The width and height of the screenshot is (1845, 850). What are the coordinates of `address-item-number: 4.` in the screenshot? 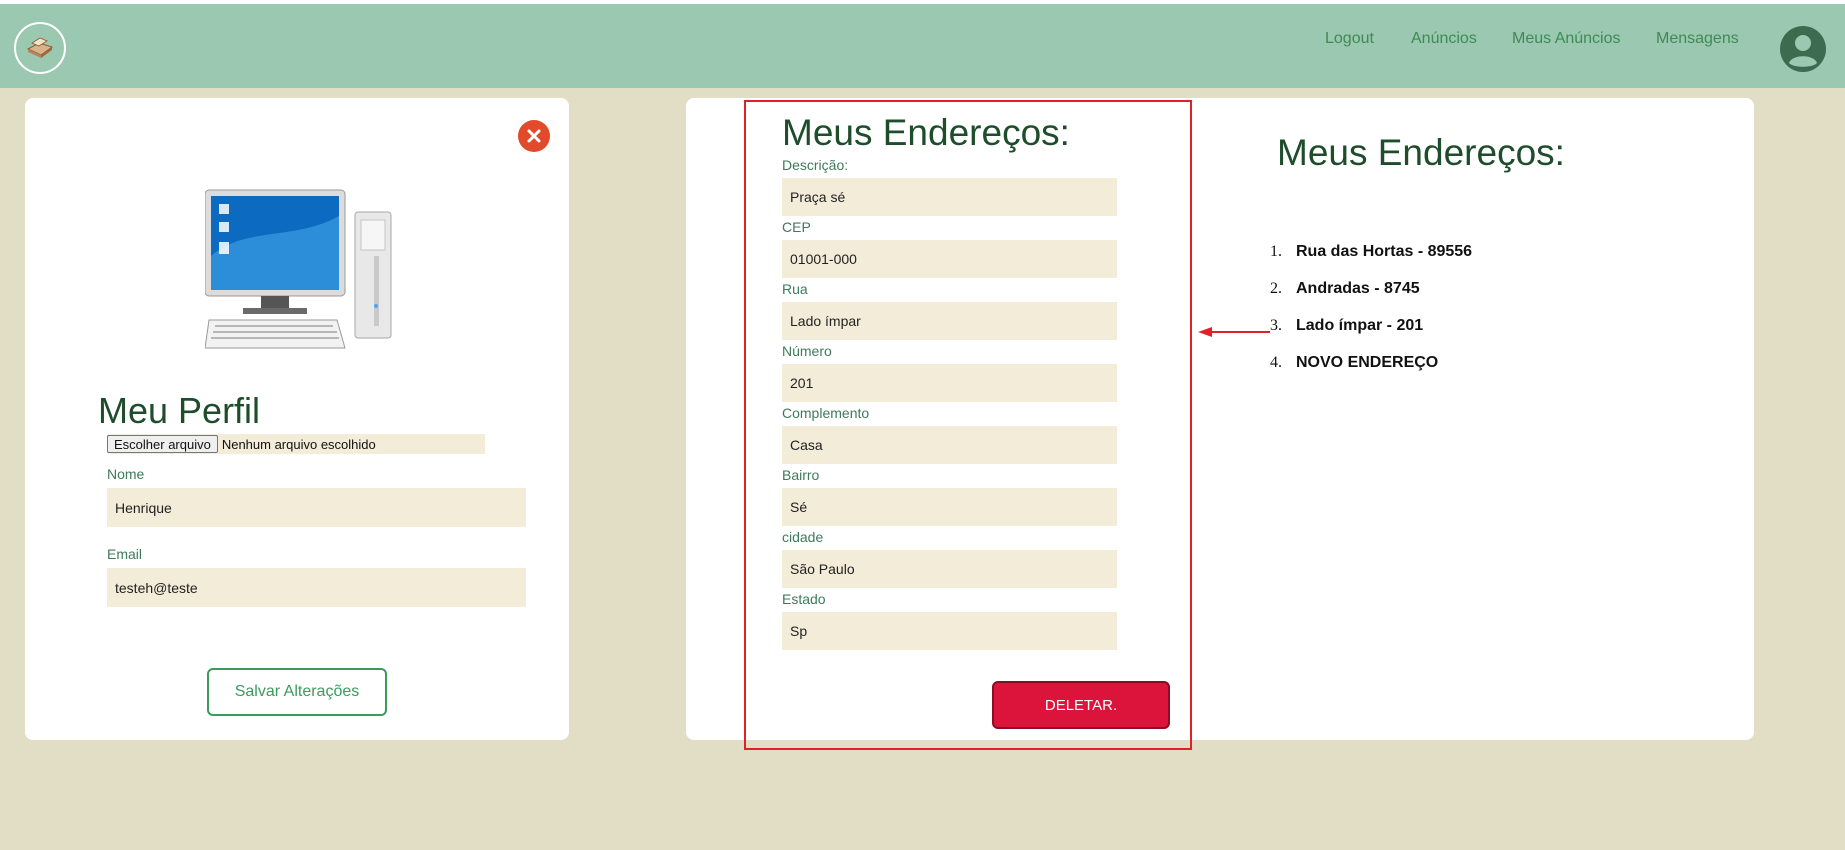 It's located at (1276, 362).